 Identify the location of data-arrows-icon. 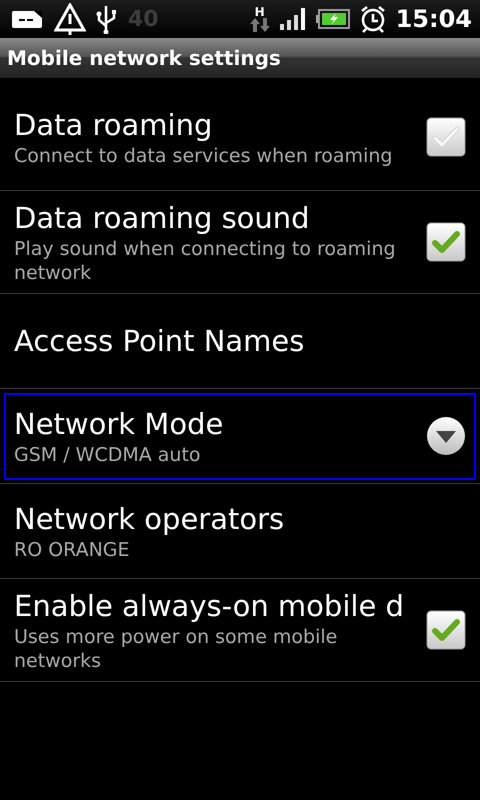
(260, 25).